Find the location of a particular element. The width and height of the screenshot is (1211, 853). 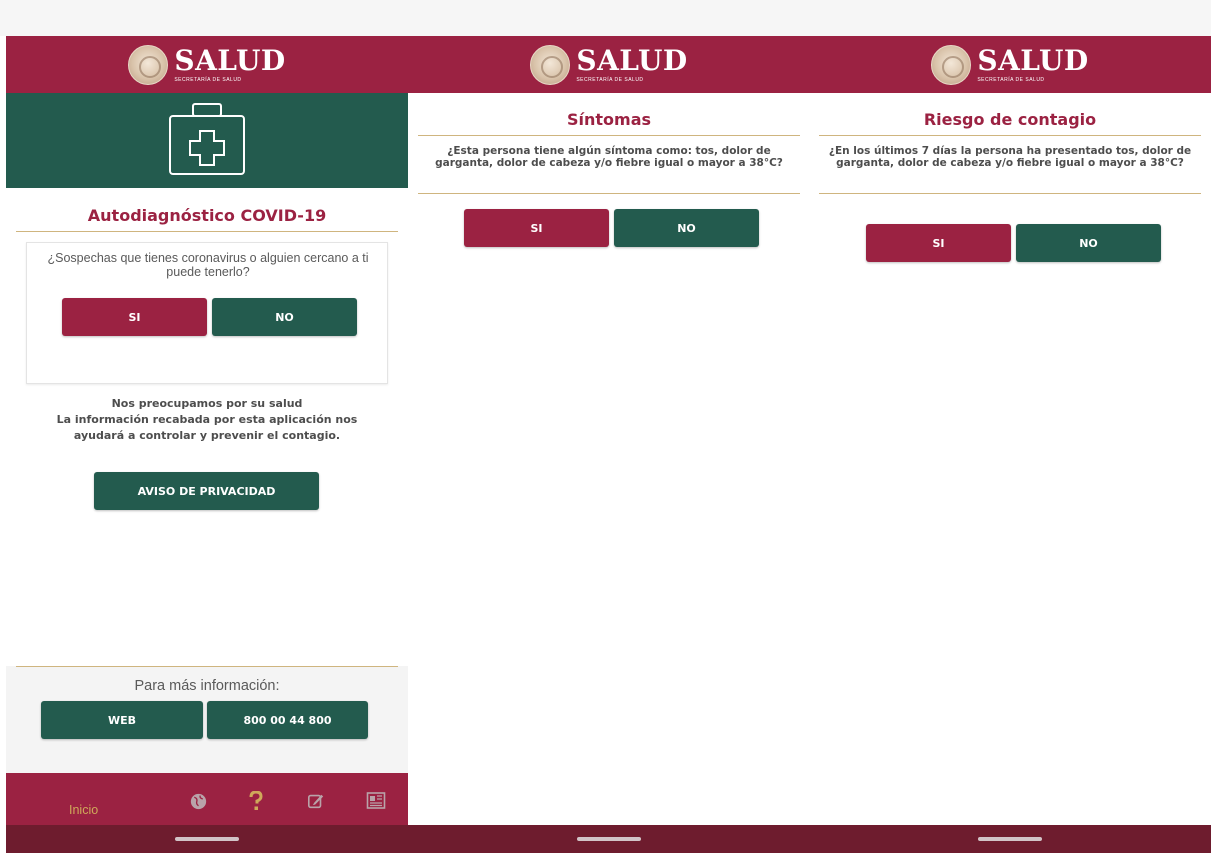

globe-icon is located at coordinates (198, 801).